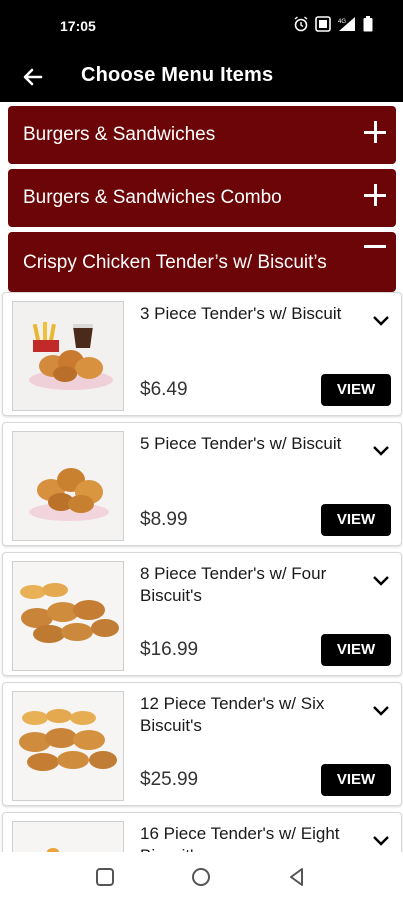 This screenshot has width=403, height=900. Describe the element at coordinates (169, 779) in the screenshot. I see `item-price: $25.99` at that location.